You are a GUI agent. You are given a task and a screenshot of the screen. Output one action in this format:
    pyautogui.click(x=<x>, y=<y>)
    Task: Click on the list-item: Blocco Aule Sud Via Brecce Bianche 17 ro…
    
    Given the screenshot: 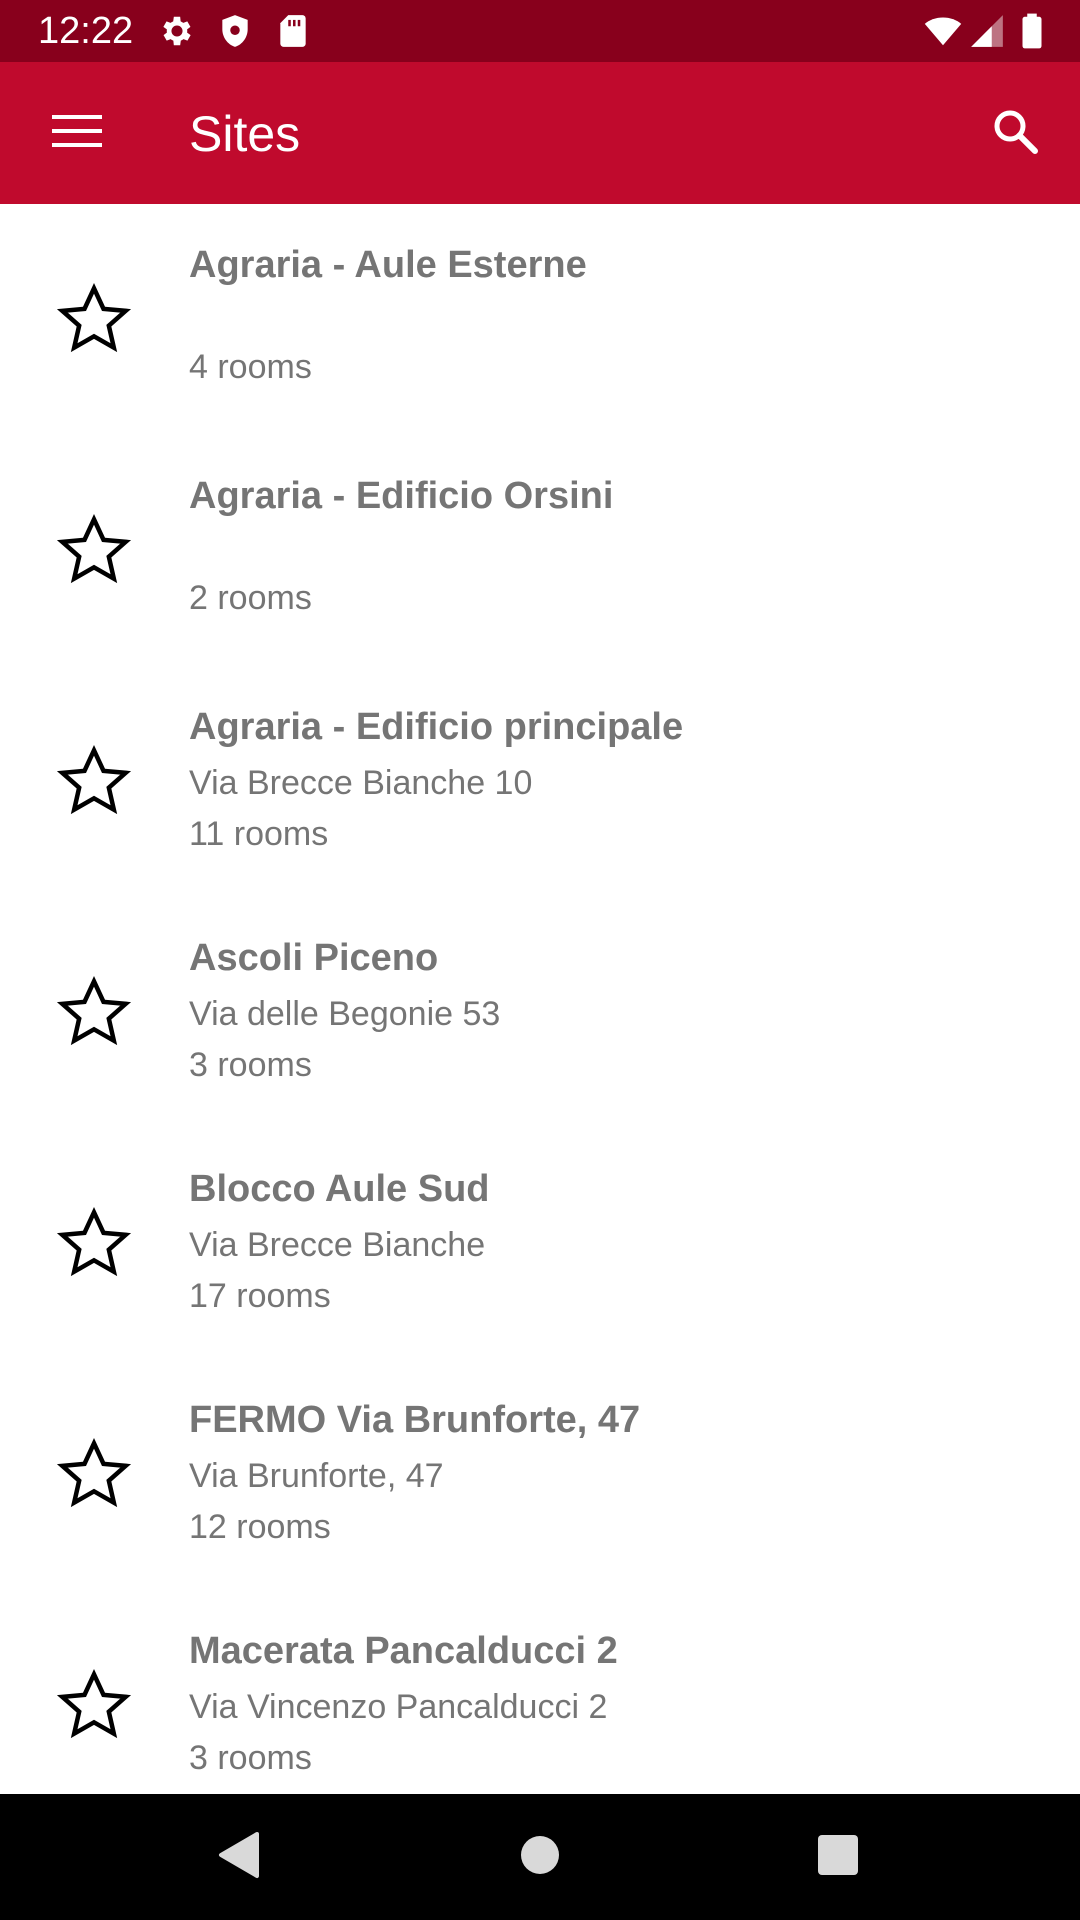 What is the action you would take?
    pyautogui.click(x=540, y=1243)
    